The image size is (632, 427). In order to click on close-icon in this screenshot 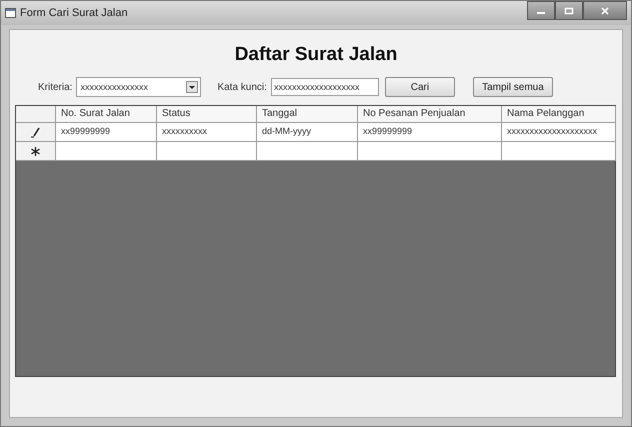, I will do `click(605, 10)`.